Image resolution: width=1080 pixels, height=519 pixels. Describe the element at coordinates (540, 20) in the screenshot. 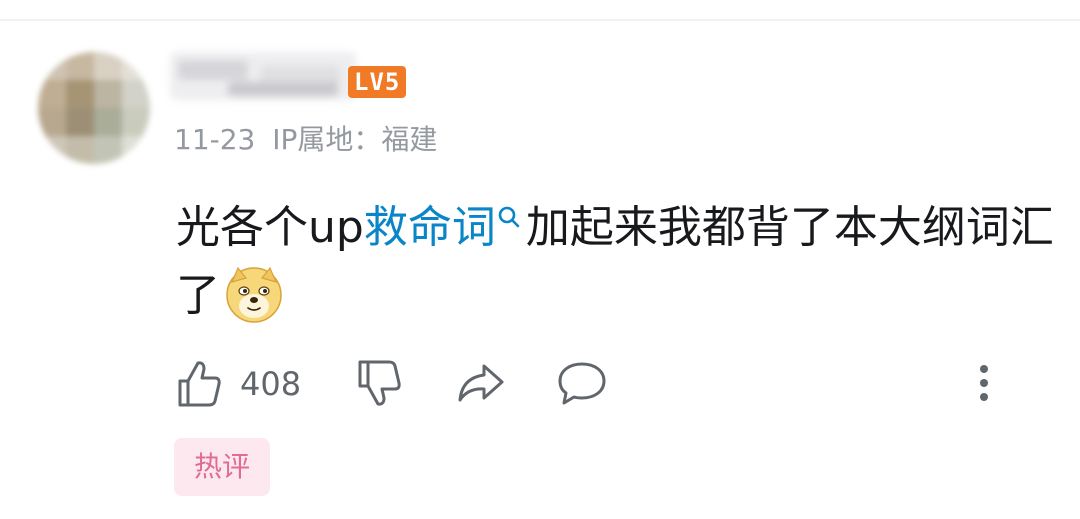

I see `top-divider` at that location.